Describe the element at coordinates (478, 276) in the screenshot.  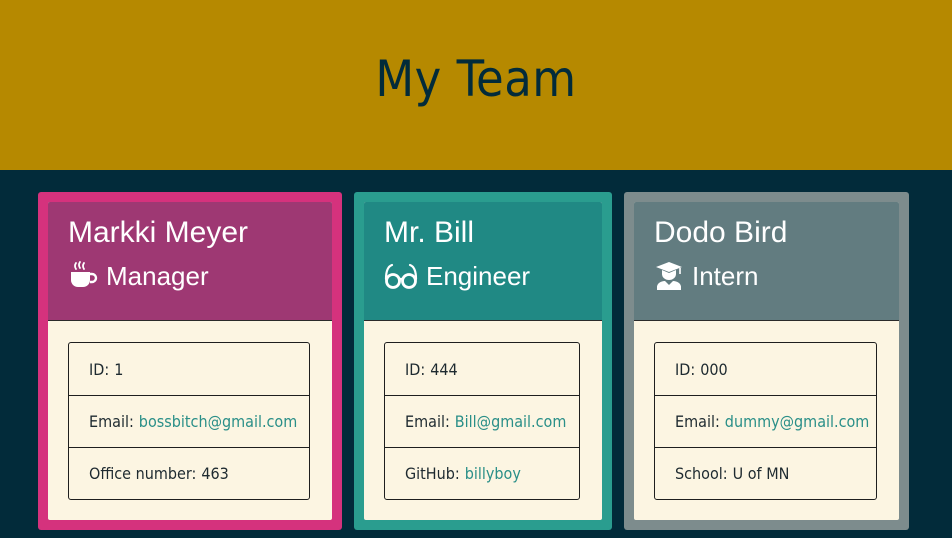
I see `role-label: Engineer` at that location.